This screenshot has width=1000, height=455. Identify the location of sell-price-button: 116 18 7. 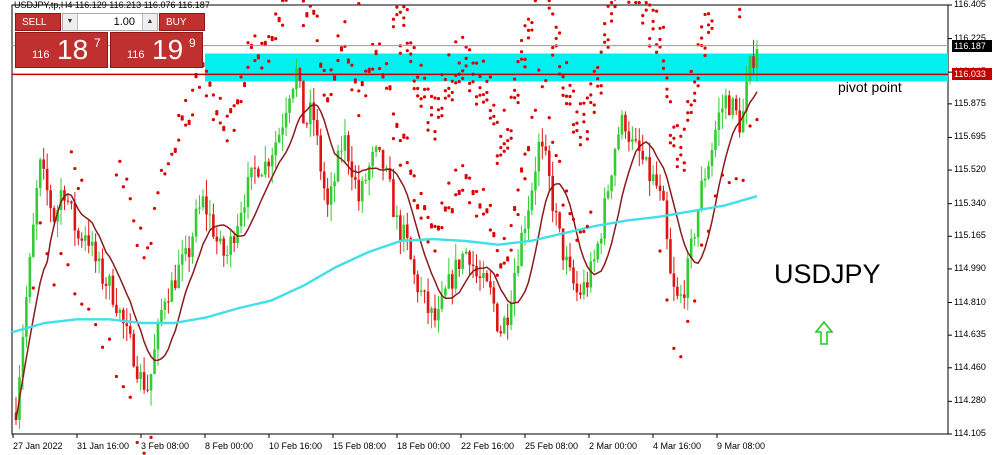
(61, 50).